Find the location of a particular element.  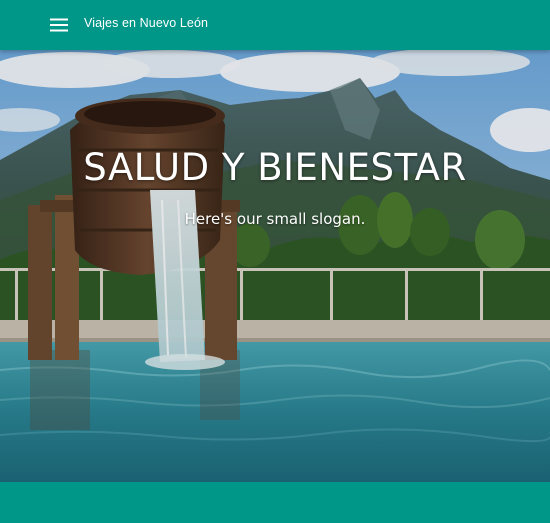

hamburger-menu-icon is located at coordinates (59, 25).